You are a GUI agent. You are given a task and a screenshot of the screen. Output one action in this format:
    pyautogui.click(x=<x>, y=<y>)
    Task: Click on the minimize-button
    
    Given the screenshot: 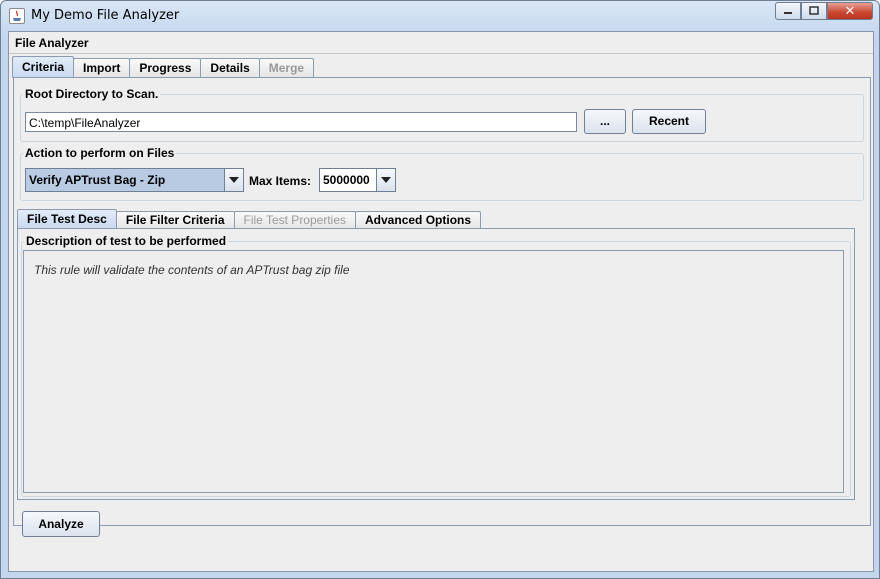 What is the action you would take?
    pyautogui.click(x=788, y=11)
    